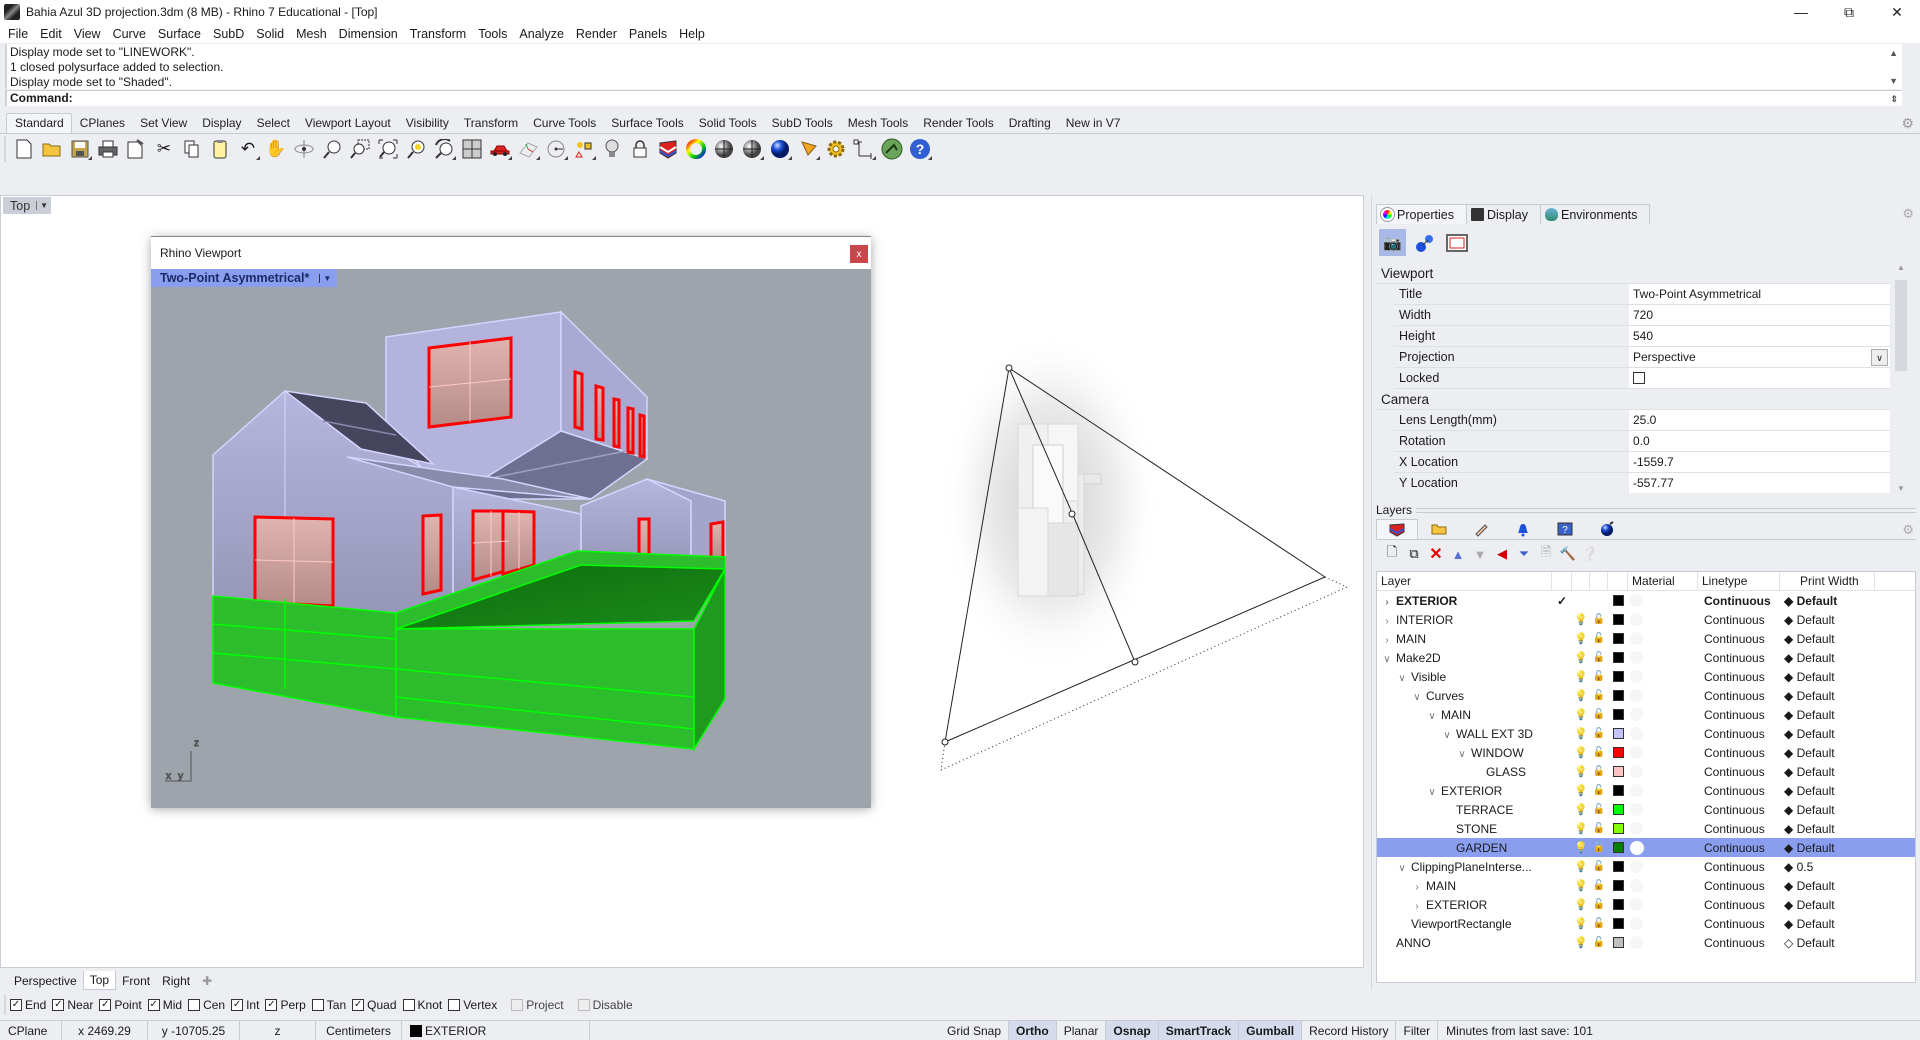  Describe the element at coordinates (696, 149) in the screenshot. I see `color-wheel-icon` at that location.